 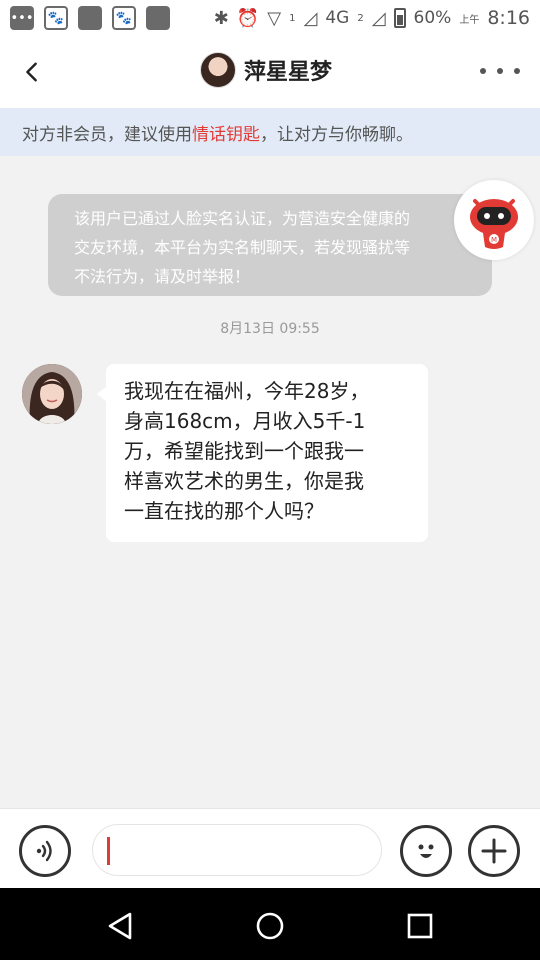 I want to click on clock: 8:16, so click(x=508, y=18).